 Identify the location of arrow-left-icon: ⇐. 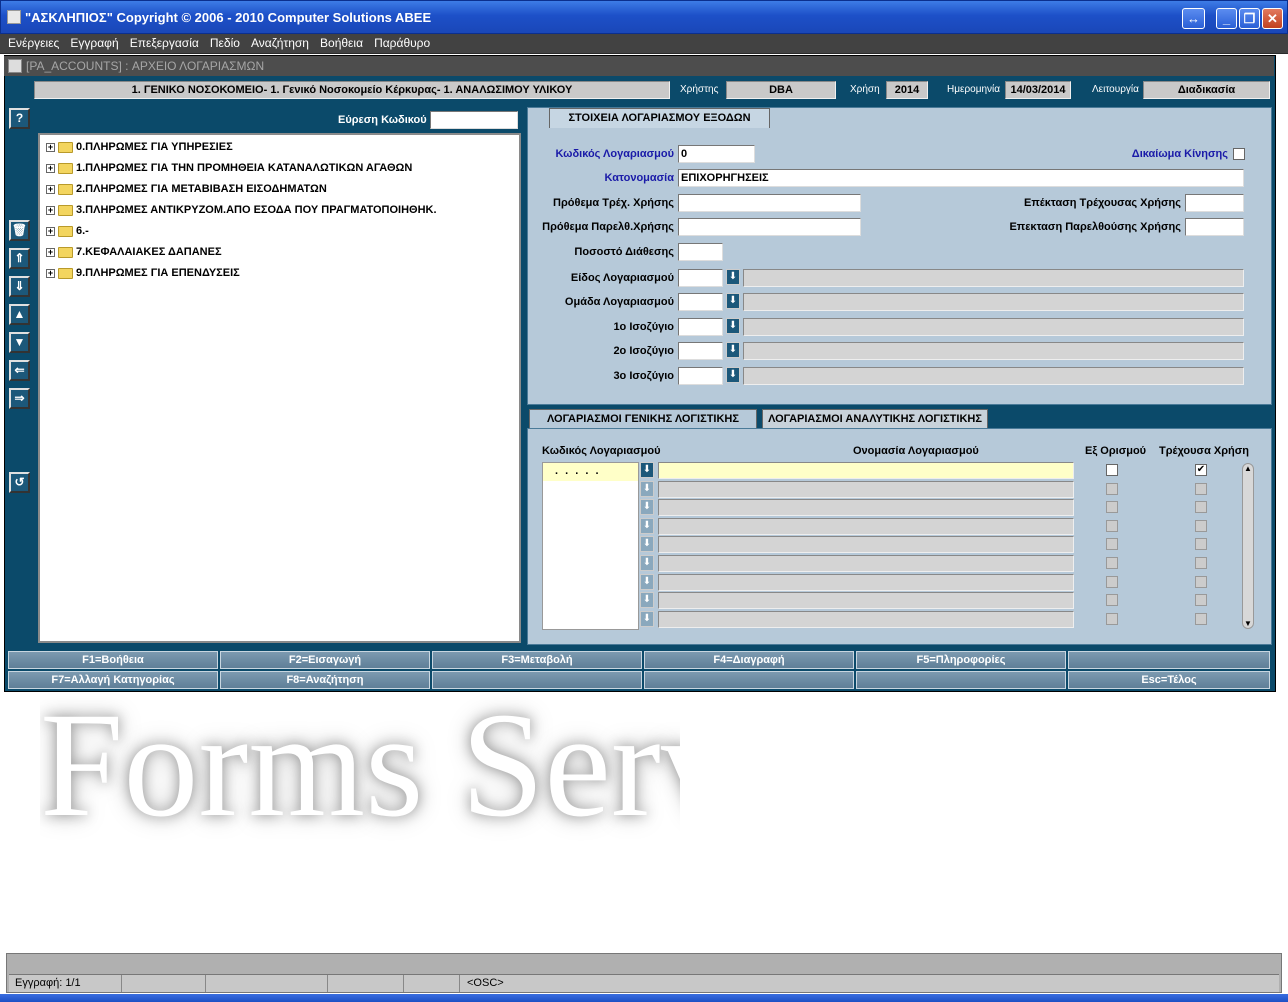
(19, 370).